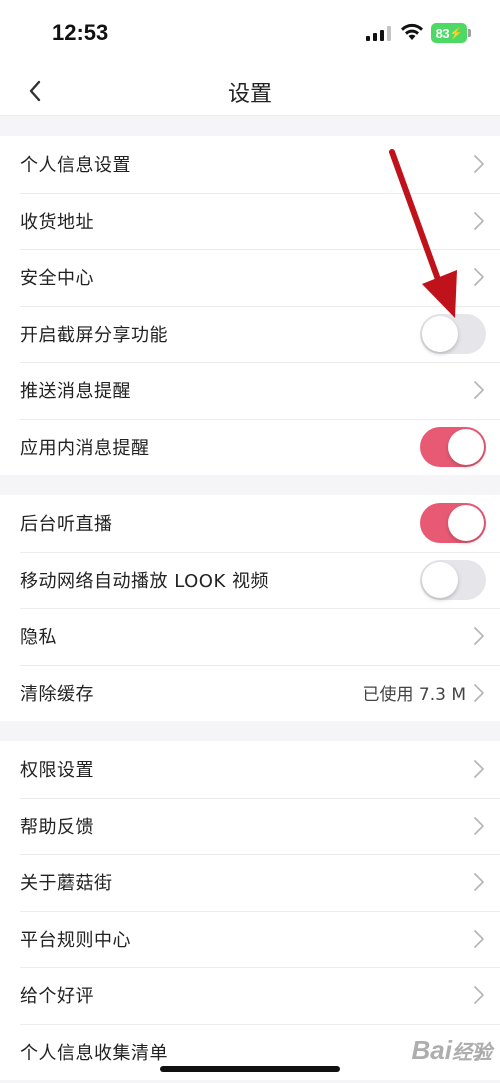 This screenshot has width=500, height=1083. I want to click on row-label: 清除缓存, so click(57, 694).